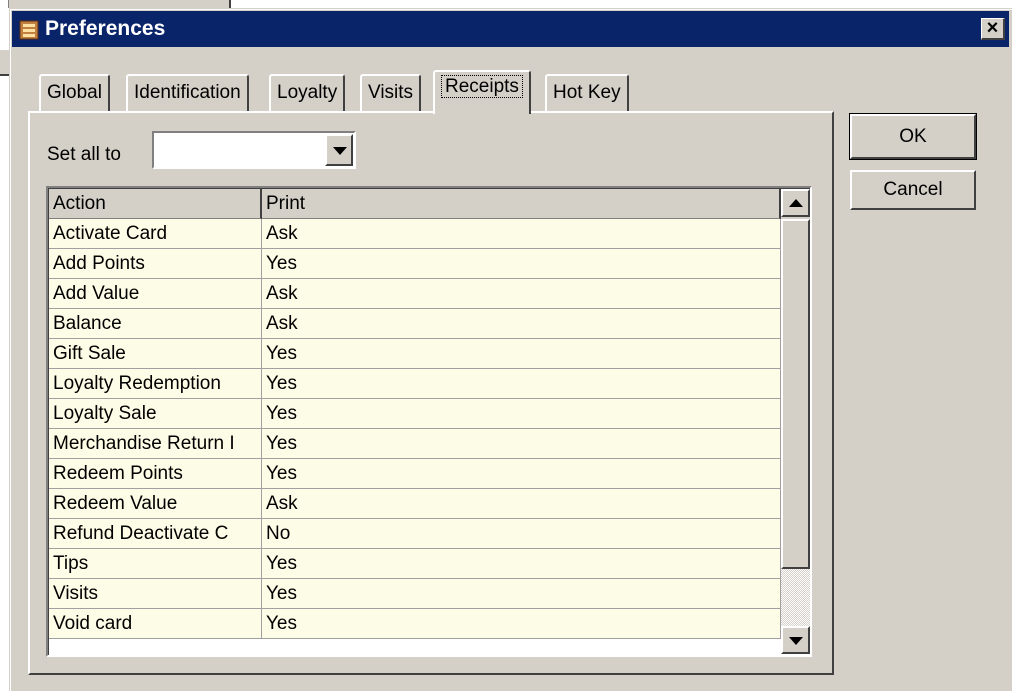 This screenshot has height=691, width=1012. What do you see at coordinates (155, 444) in the screenshot?
I see `action-cell: Merchandise Return I` at bounding box center [155, 444].